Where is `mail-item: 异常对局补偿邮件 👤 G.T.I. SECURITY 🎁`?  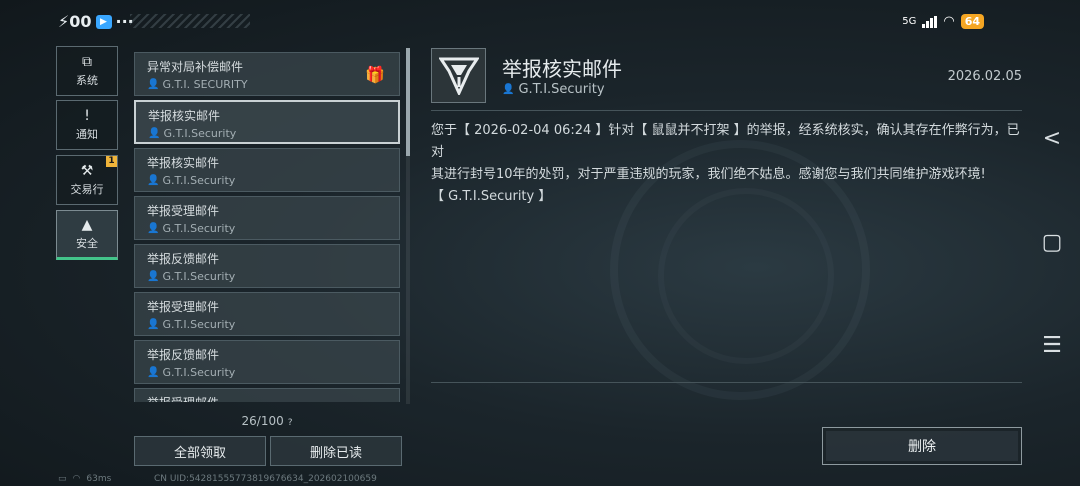 mail-item: 异常对局补偿邮件 👤 G.T.I. SECURITY 🎁 is located at coordinates (267, 74).